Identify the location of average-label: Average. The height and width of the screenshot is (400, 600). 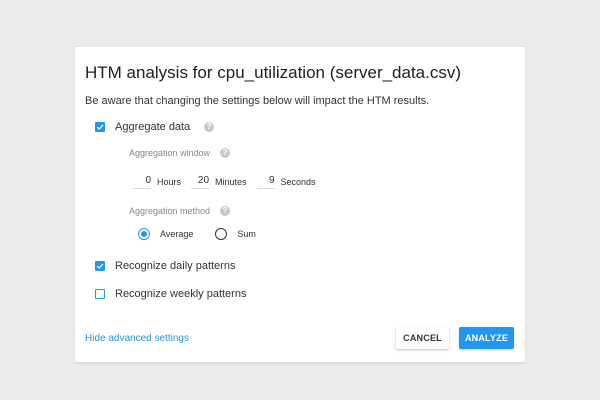
(177, 234).